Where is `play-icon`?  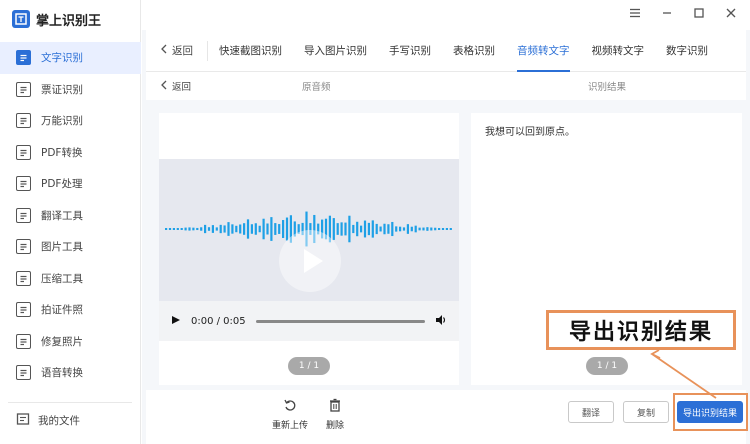 play-icon is located at coordinates (313, 261).